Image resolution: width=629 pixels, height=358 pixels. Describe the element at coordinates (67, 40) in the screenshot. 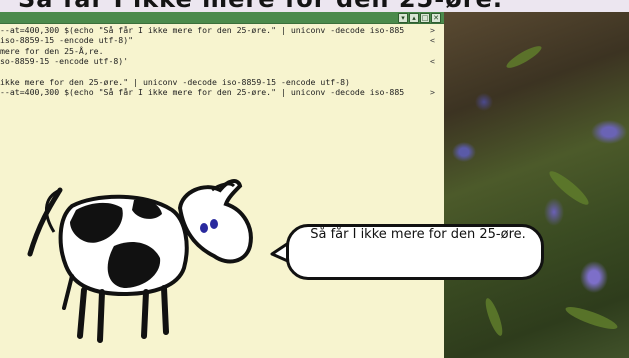

I see `terminal-line-text: iso-8859-15 -encode utf-8)"` at that location.